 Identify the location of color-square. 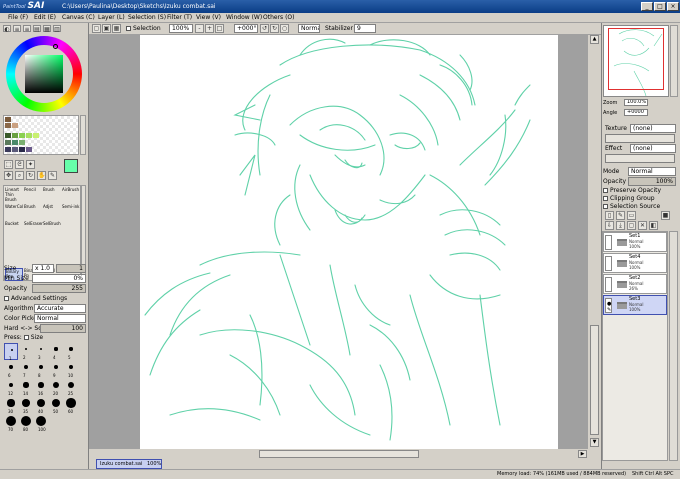
(44, 74).